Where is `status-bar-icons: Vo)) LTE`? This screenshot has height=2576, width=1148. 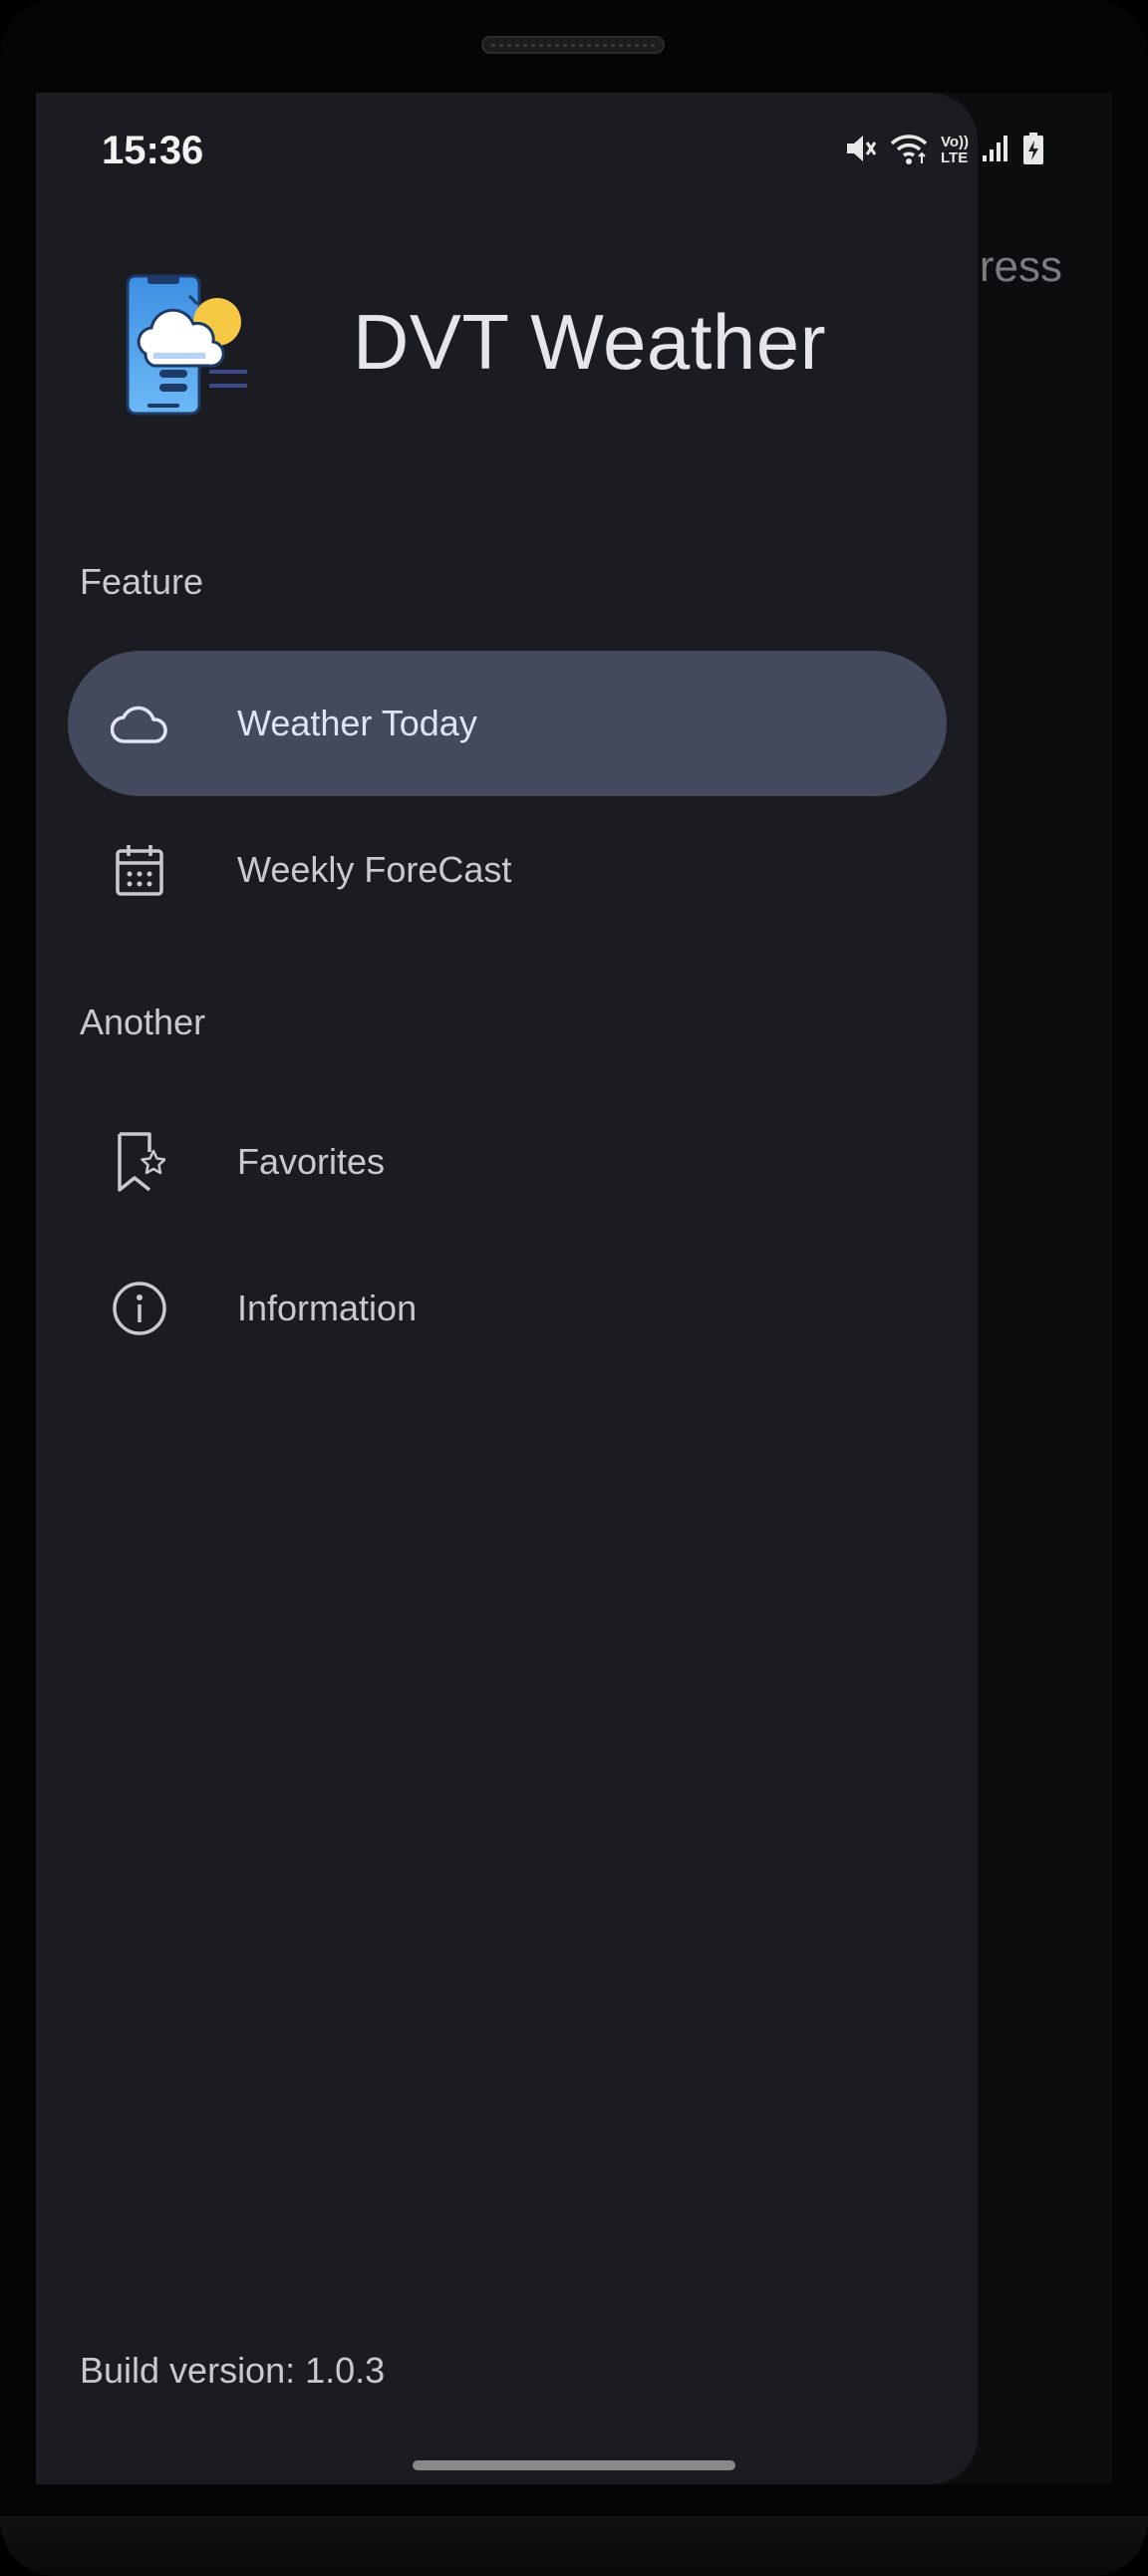
status-bar-icons: Vo)) LTE is located at coordinates (943, 150).